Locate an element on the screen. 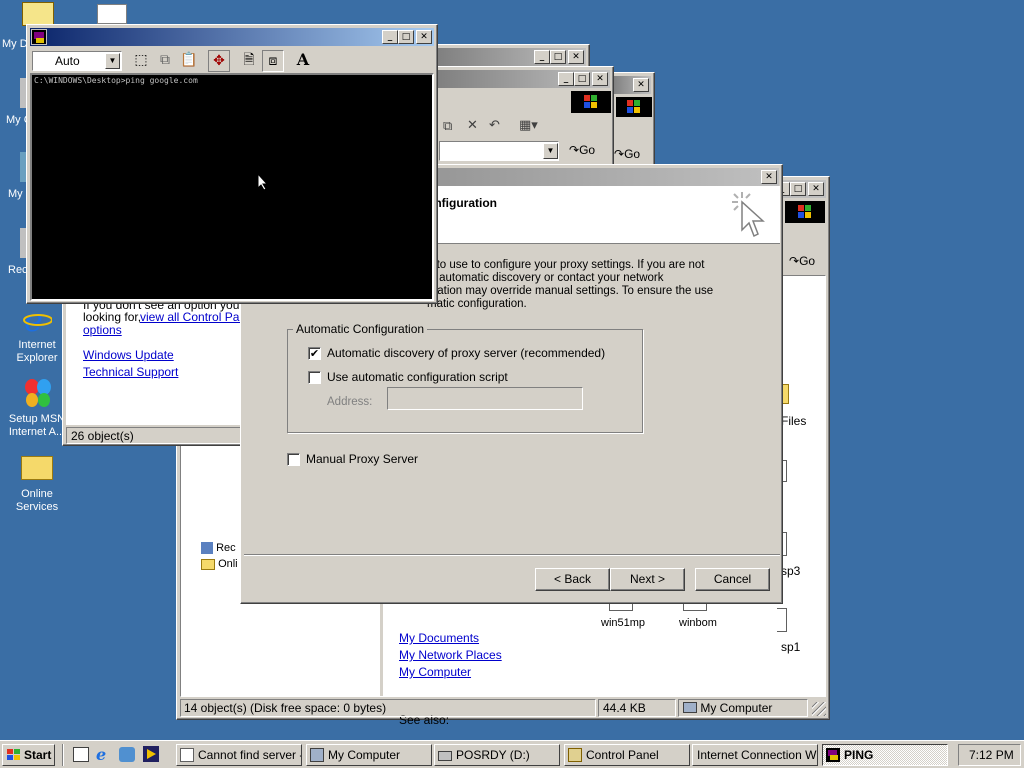  recycle-bin-icon is located at coordinates (207, 548).